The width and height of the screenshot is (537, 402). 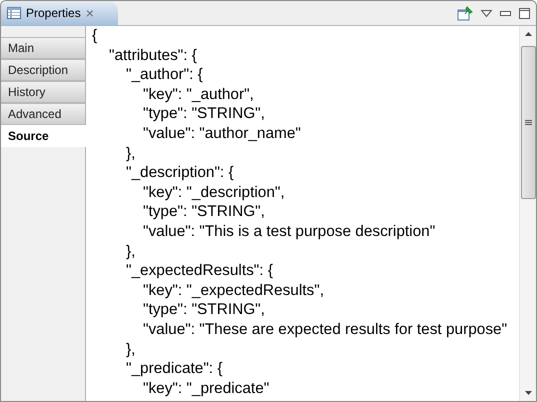 I want to click on code-line: "value": "This is a test purpose description", so click(x=289, y=232).